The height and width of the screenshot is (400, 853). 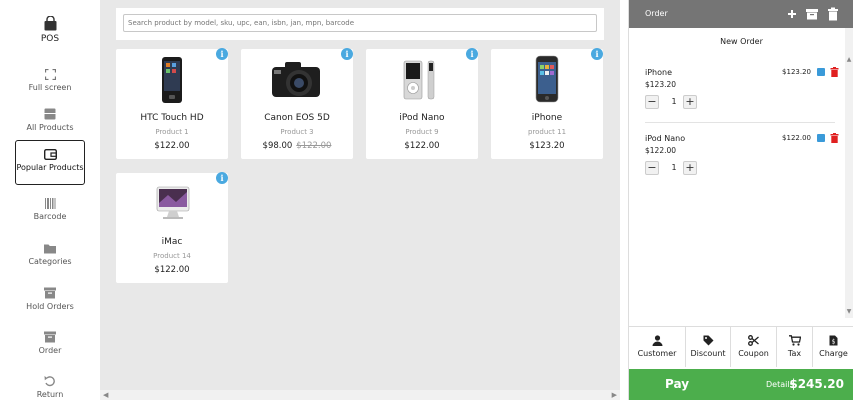 What do you see at coordinates (849, 311) in the screenshot?
I see `scroll-down-icon: ▼` at bounding box center [849, 311].